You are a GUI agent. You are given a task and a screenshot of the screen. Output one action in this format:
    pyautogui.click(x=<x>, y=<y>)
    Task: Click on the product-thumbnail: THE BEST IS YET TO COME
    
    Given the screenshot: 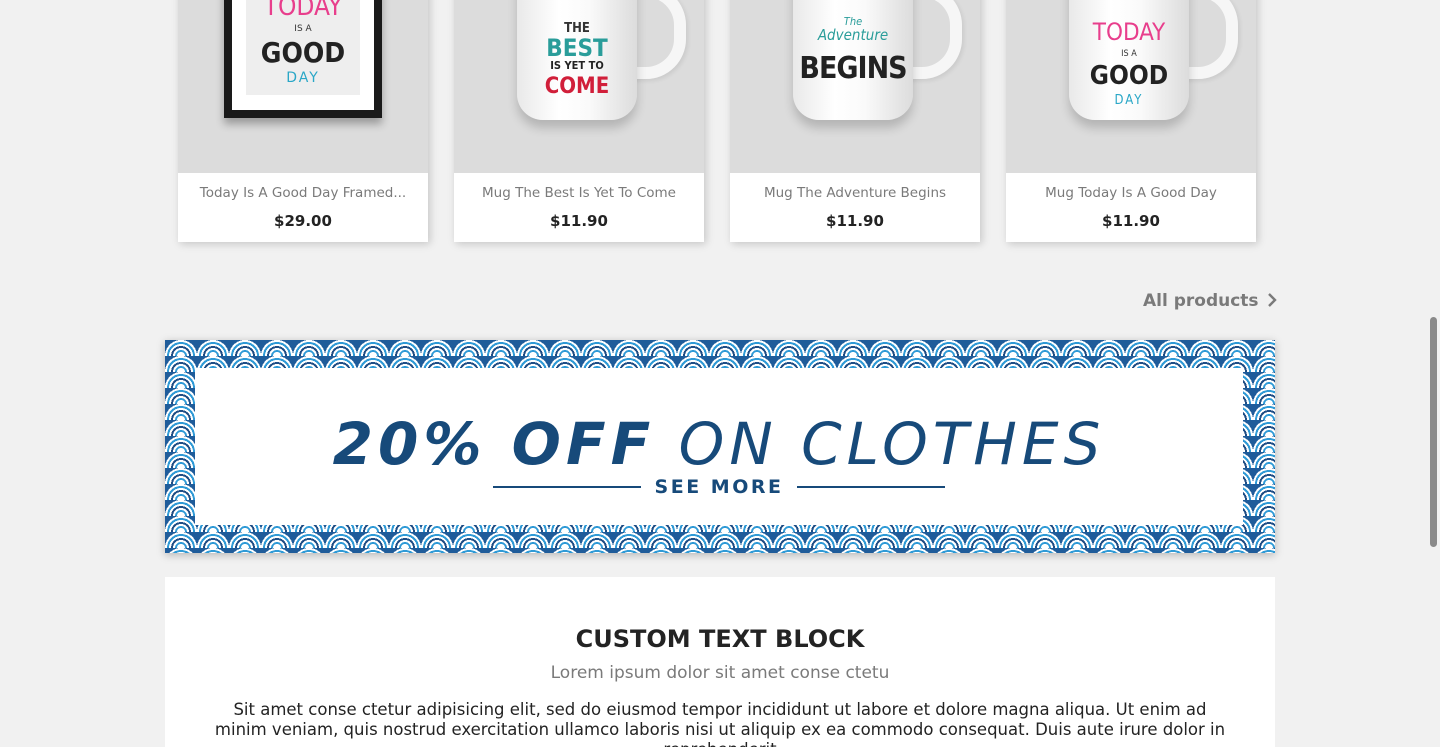 What is the action you would take?
    pyautogui.click(x=579, y=86)
    